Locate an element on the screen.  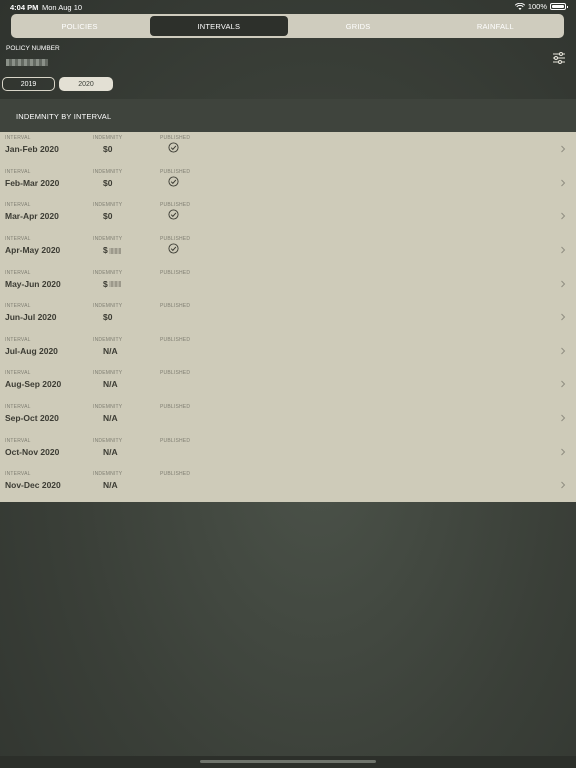
battery-percent: 100% is located at coordinates (537, 6).